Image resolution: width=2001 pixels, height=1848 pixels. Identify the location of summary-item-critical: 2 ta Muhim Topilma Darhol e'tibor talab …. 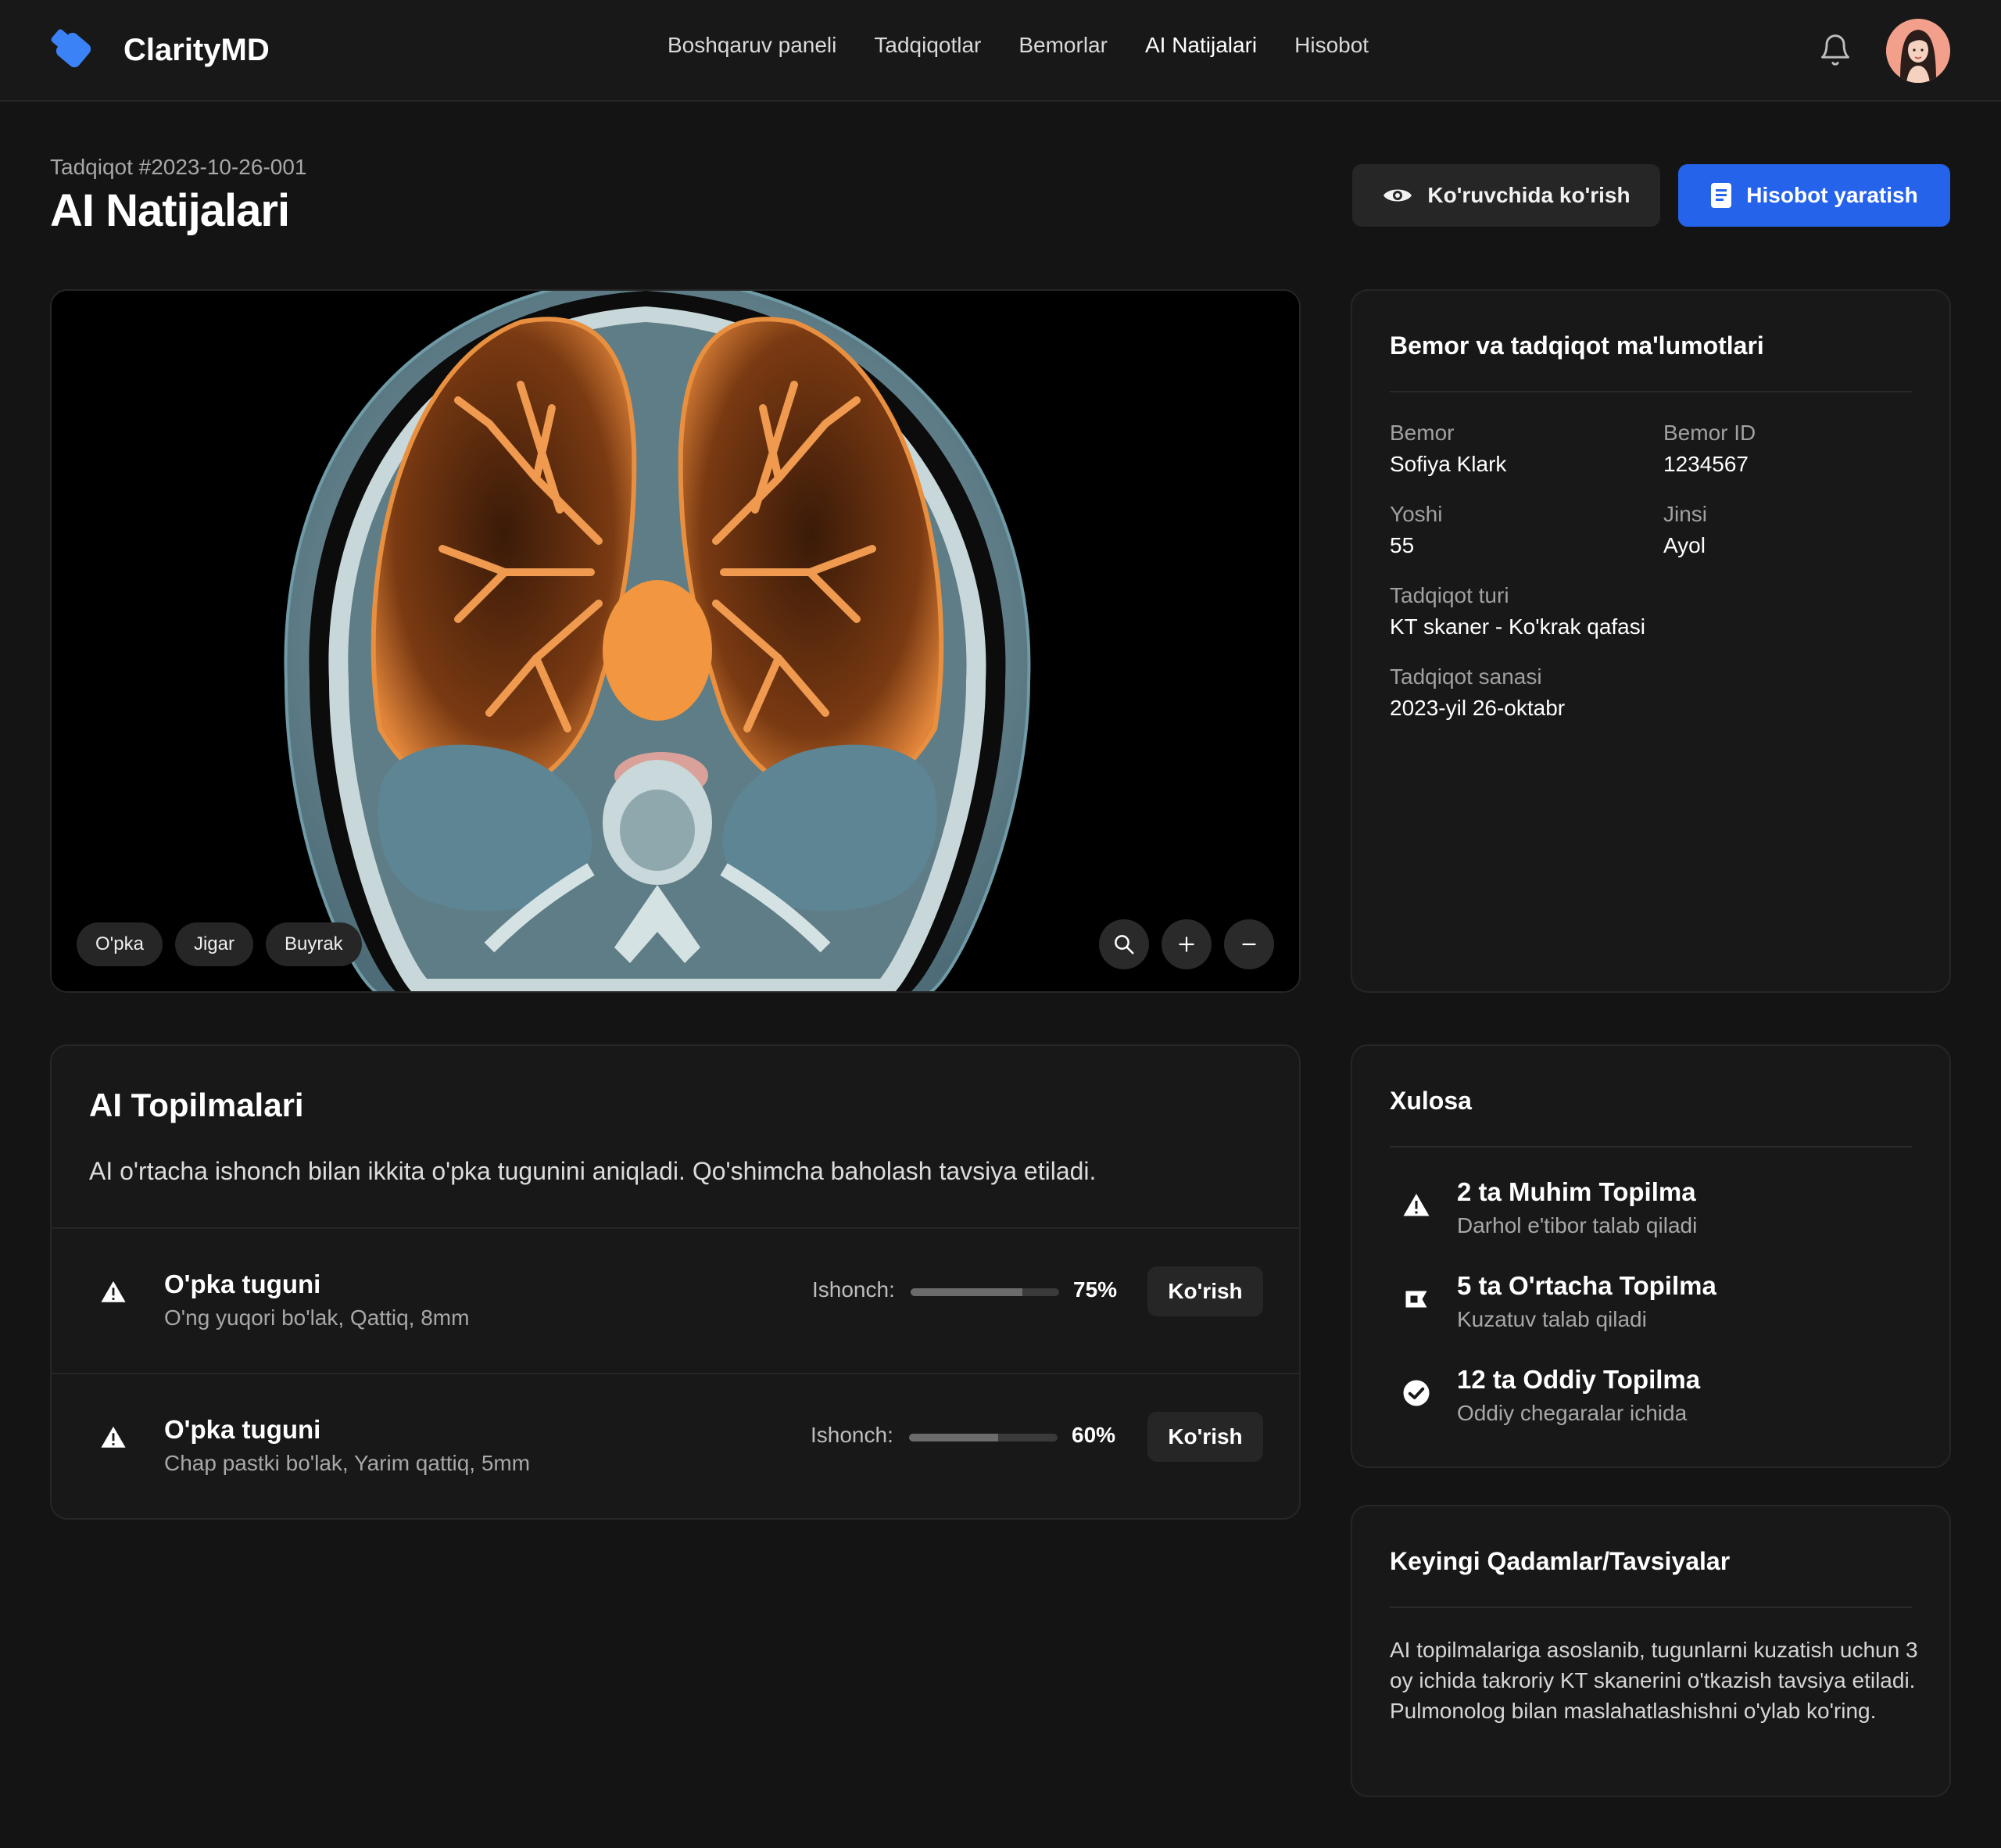
(1664, 1216).